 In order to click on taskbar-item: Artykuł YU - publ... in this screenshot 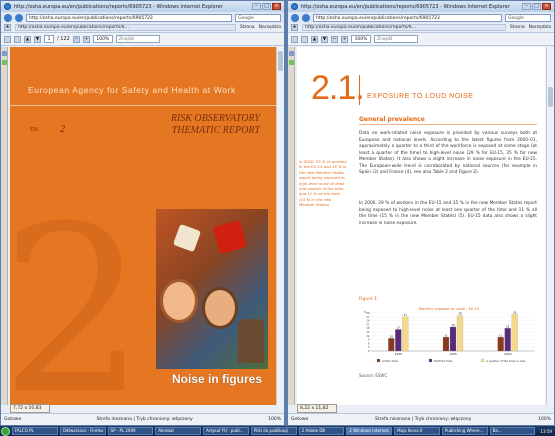, I will do `click(226, 431)`.